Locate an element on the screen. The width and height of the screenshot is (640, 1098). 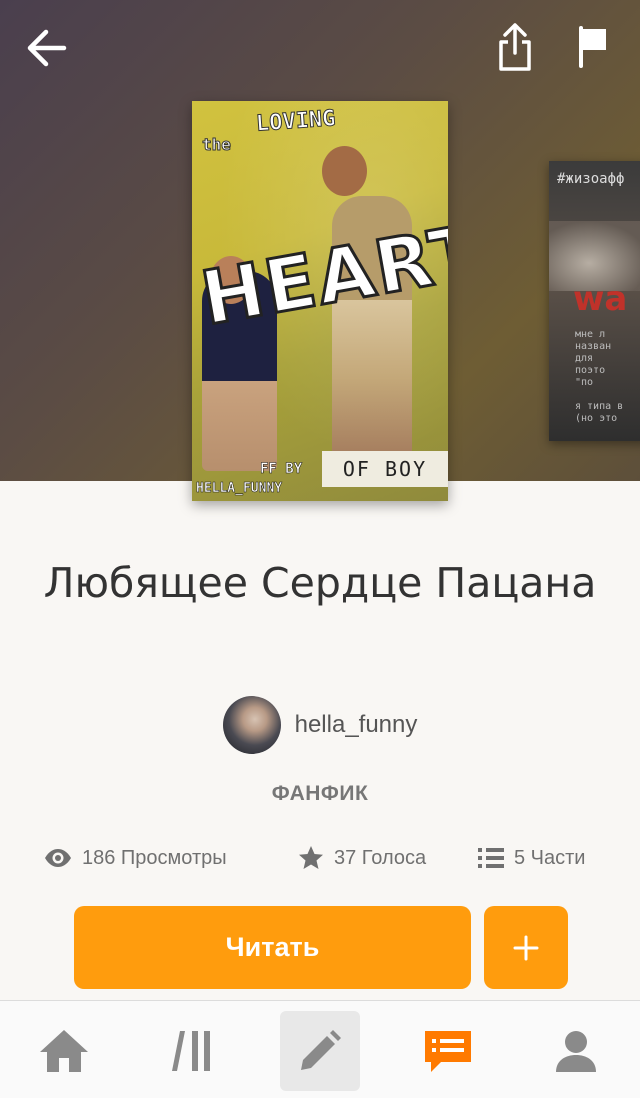
tab-profile is located at coordinates (576, 1051).